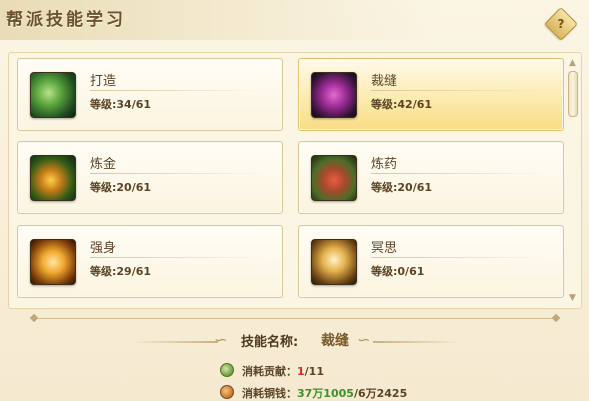  What do you see at coordinates (174, 342) in the screenshot?
I see `ornament-line-left` at bounding box center [174, 342].